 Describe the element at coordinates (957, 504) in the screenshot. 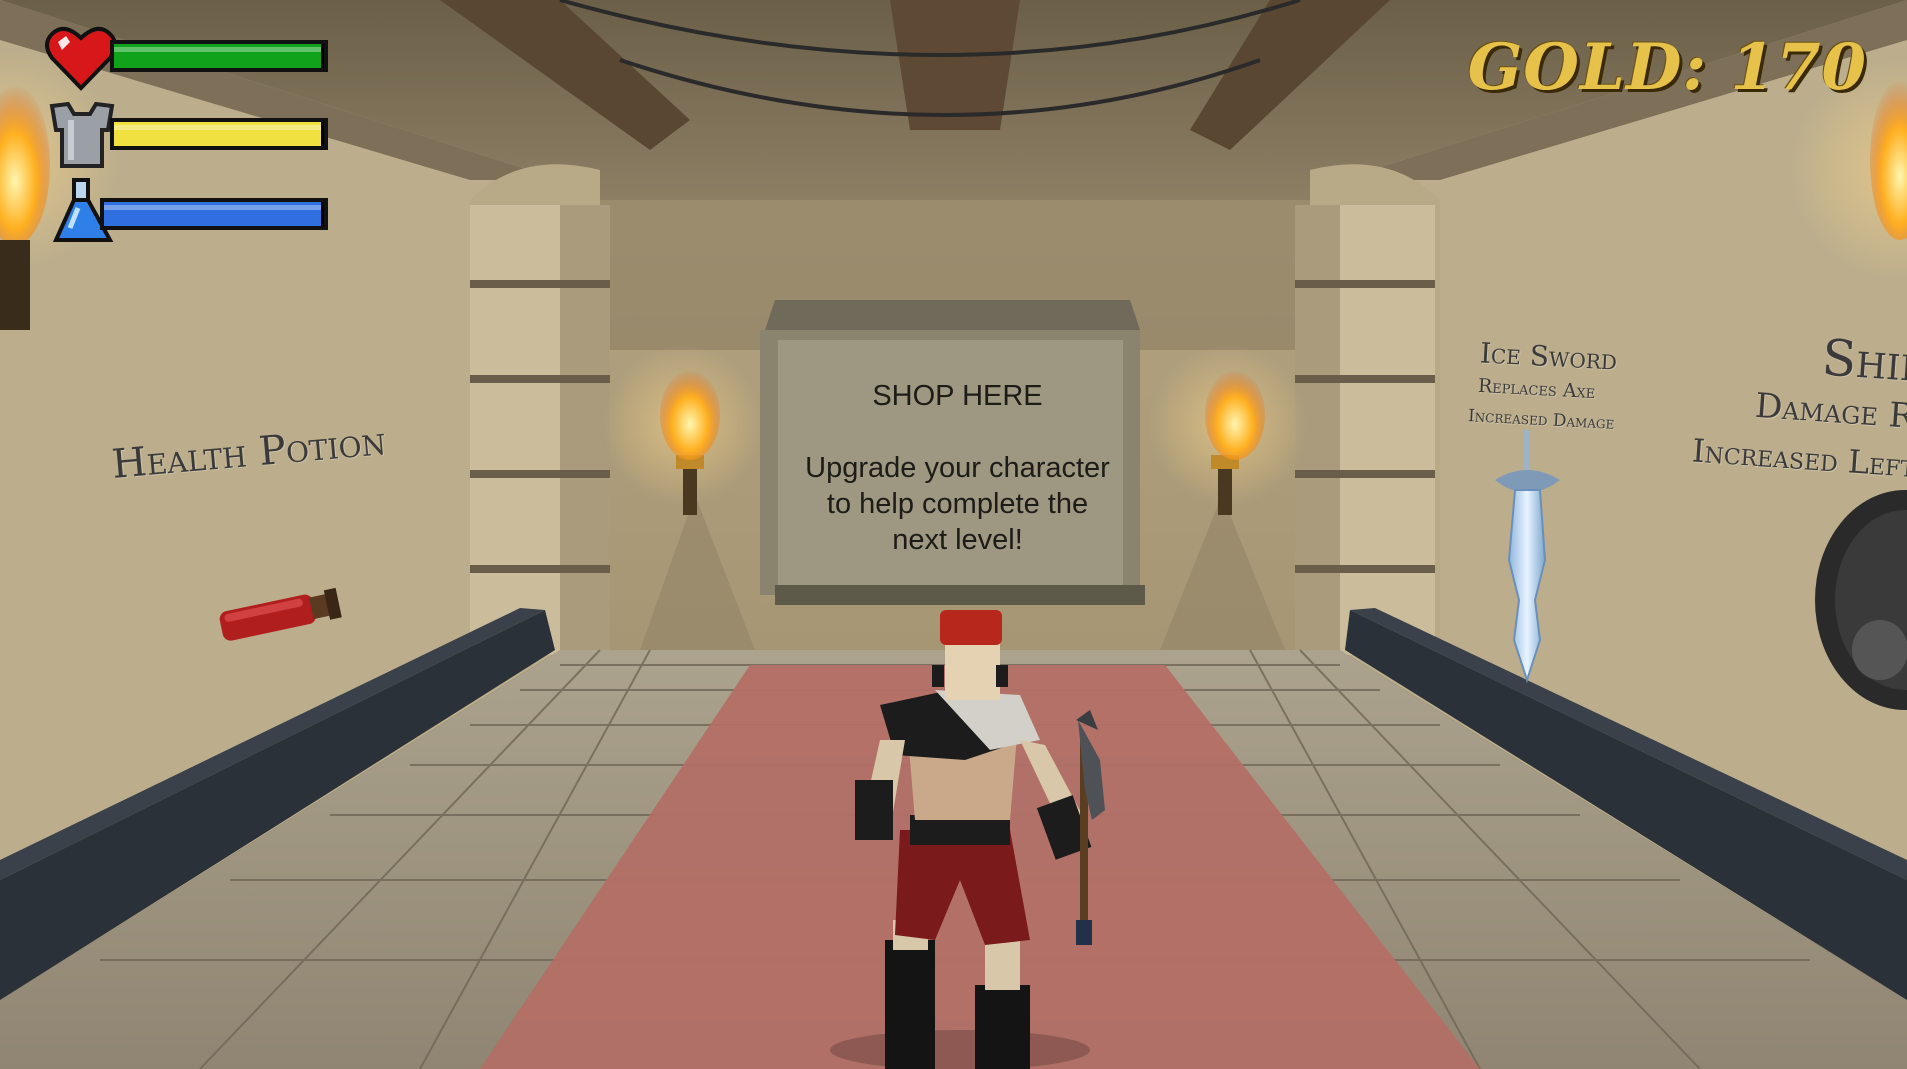

I see `sign-line-2: to help complete the` at that location.